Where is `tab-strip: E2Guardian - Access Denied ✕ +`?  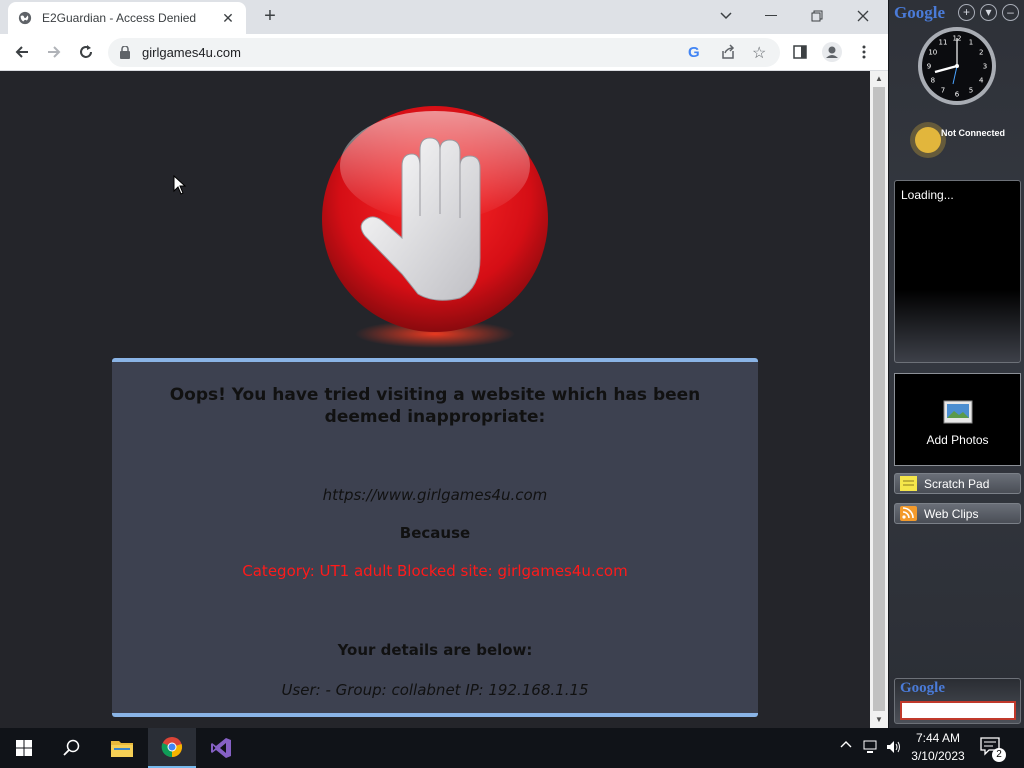 tab-strip: E2Guardian - Access Denied ✕ + is located at coordinates (444, 17).